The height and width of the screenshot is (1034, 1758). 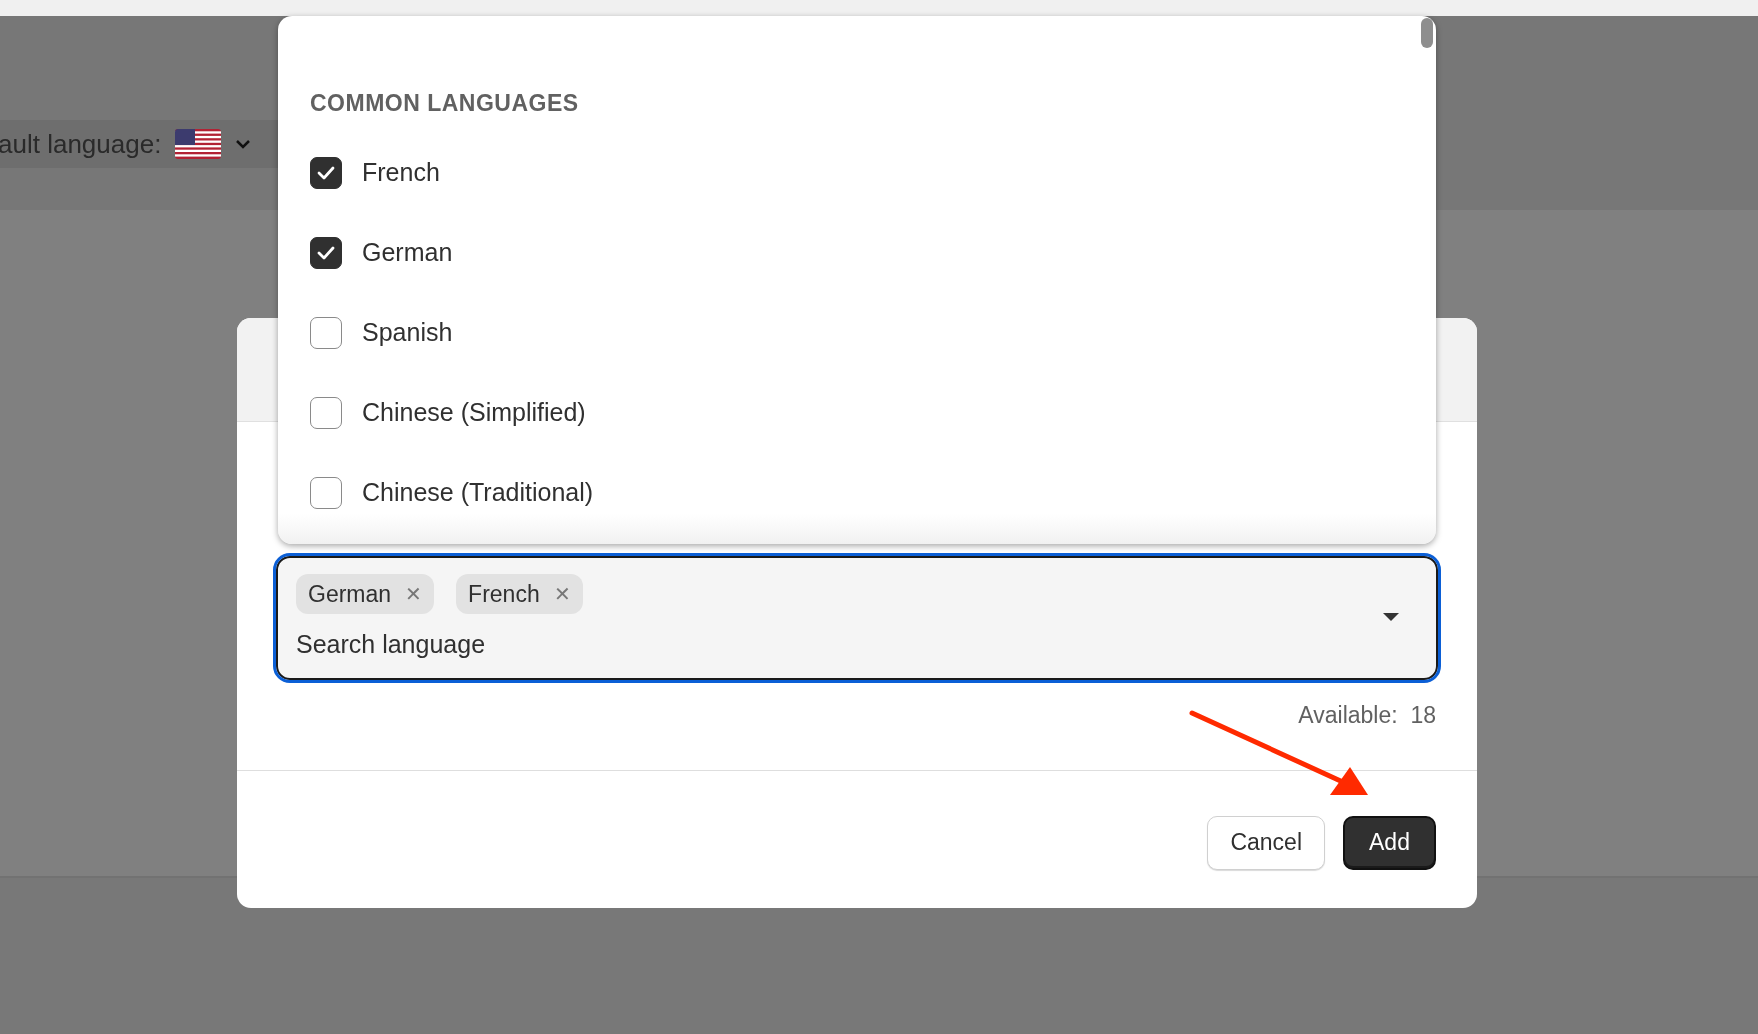 What do you see at coordinates (407, 332) in the screenshot?
I see `option-label: Spanish` at bounding box center [407, 332].